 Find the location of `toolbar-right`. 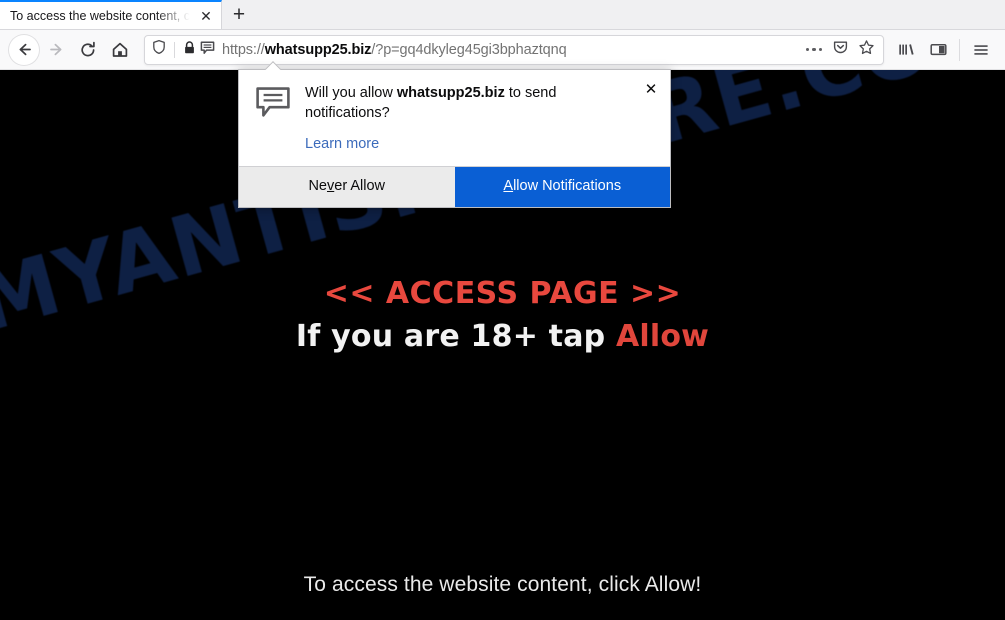

toolbar-right is located at coordinates (943, 50).